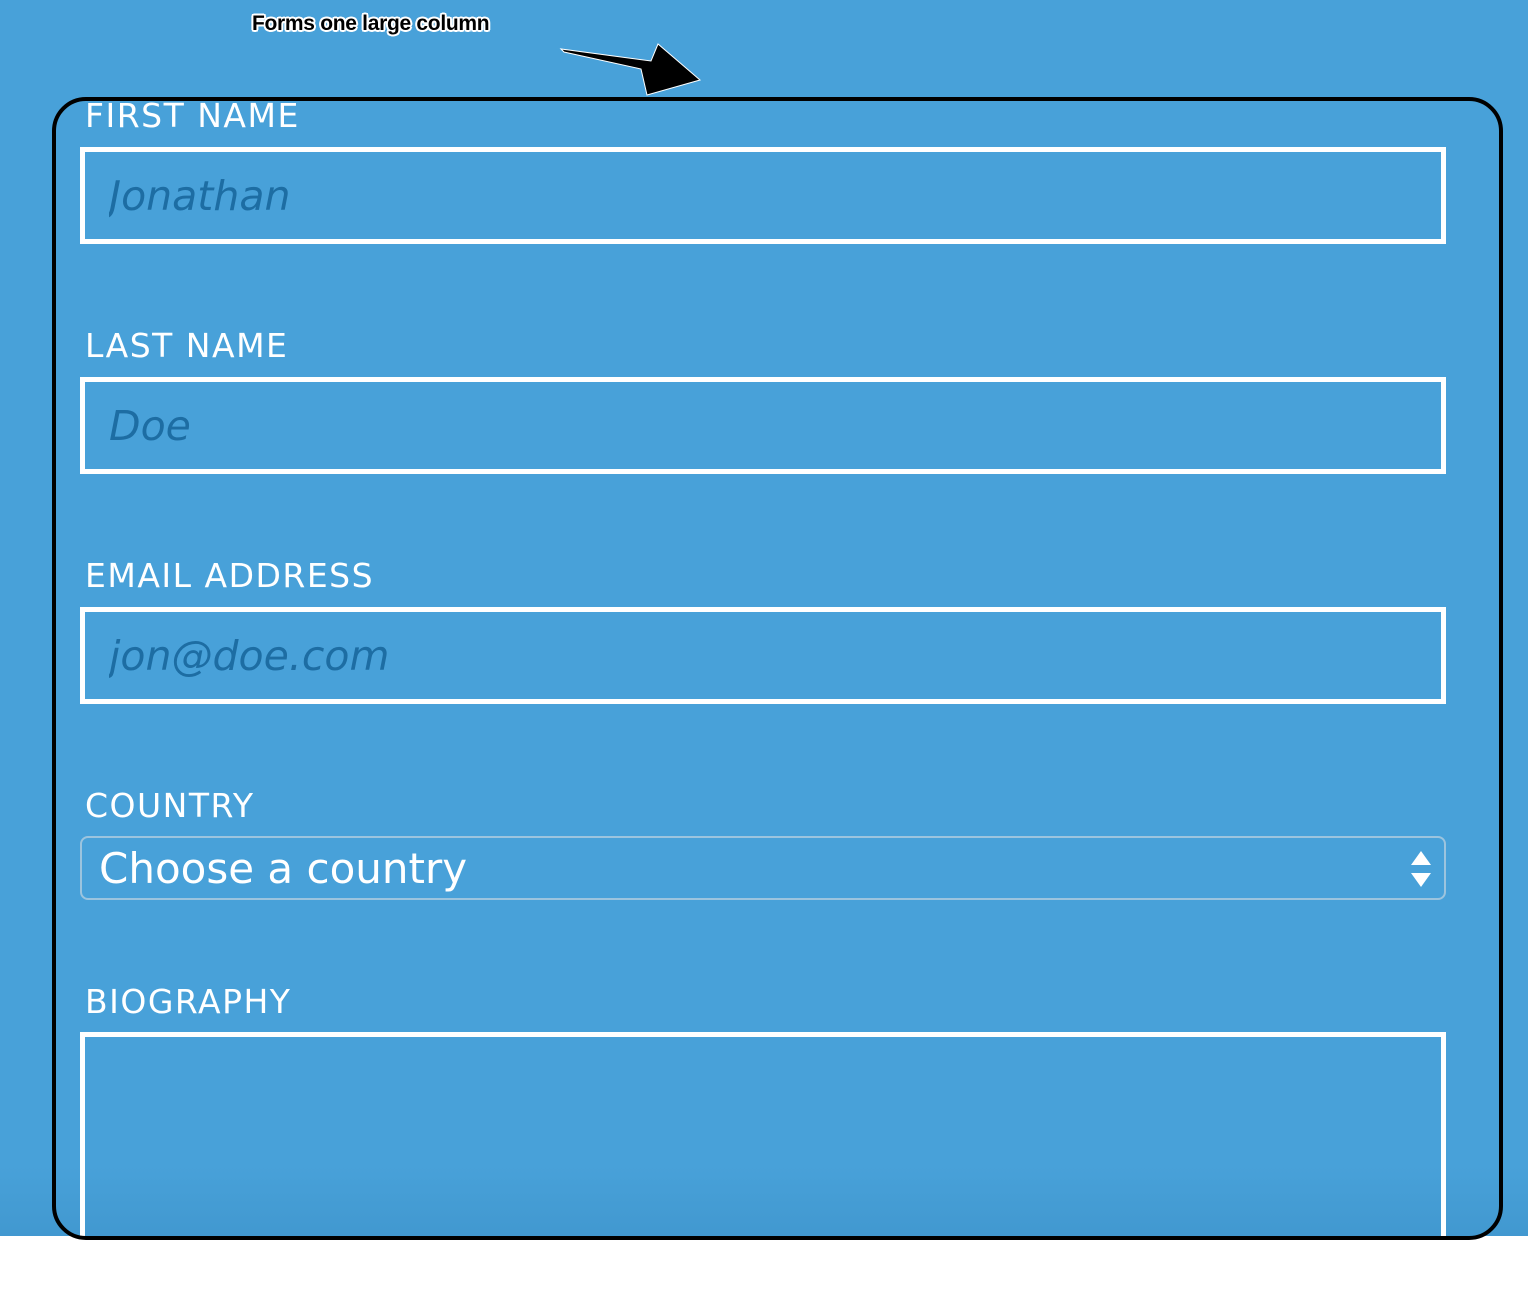 The height and width of the screenshot is (1290, 1528). Describe the element at coordinates (371, 23) in the screenshot. I see `annotation-label: Forms one large column` at that location.